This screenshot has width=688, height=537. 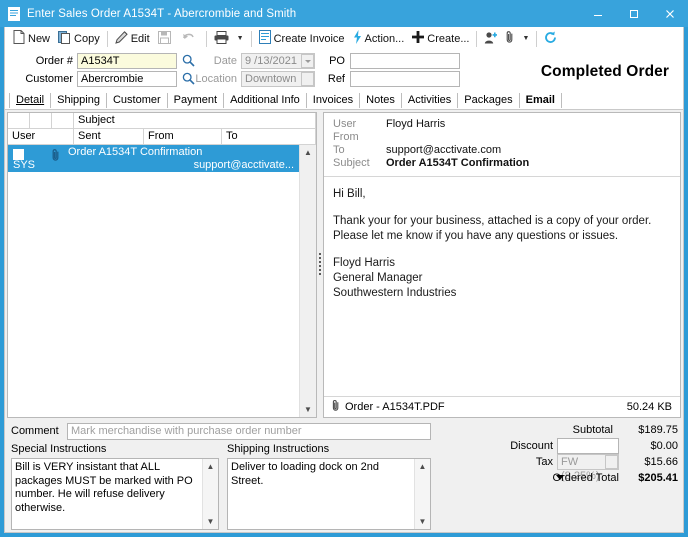 What do you see at coordinates (188, 78) in the screenshot?
I see `customer-search-icon` at bounding box center [188, 78].